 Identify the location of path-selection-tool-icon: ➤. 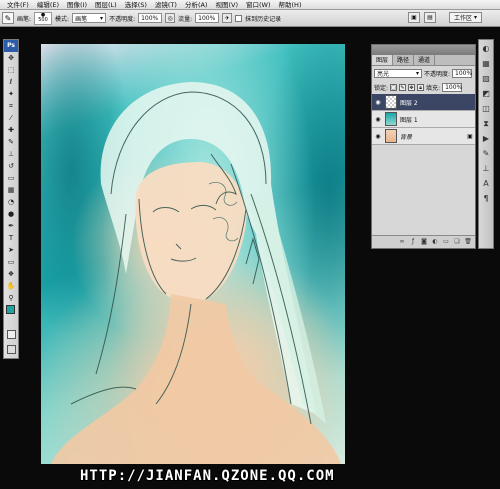
(11, 250).